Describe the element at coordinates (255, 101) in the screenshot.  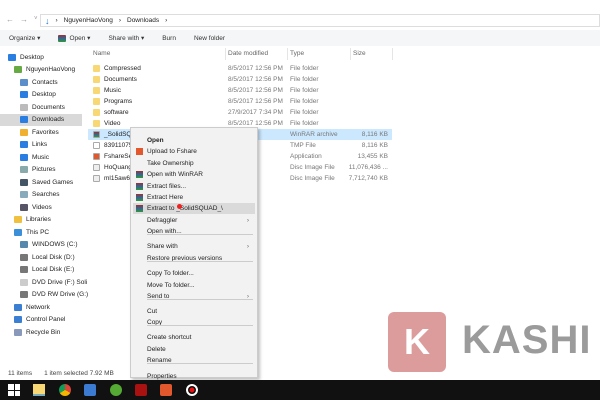
I see `file-date: 8/5/2017 12:56 PM` at that location.